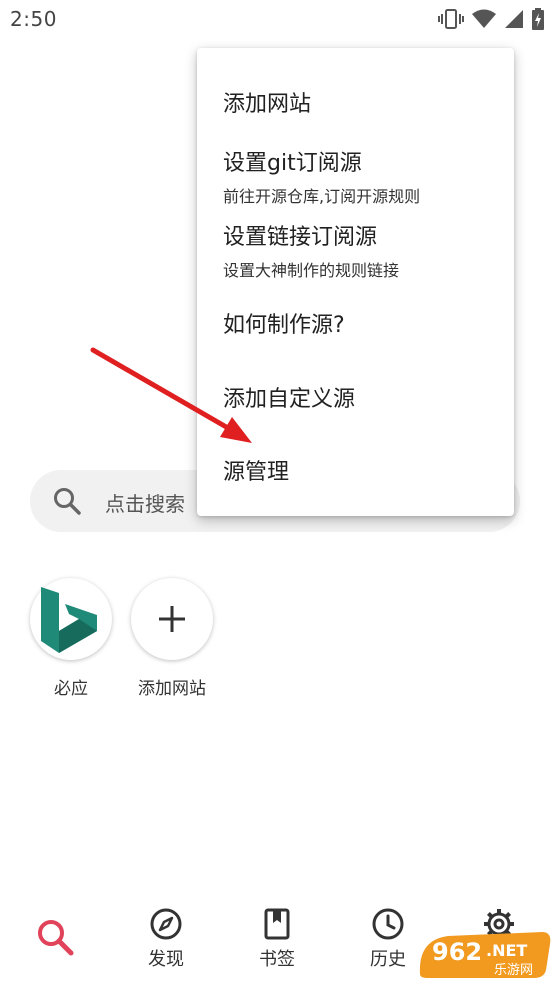 The image size is (554, 984). What do you see at coordinates (484, 18) in the screenshot?
I see `wifi-icon` at bounding box center [484, 18].